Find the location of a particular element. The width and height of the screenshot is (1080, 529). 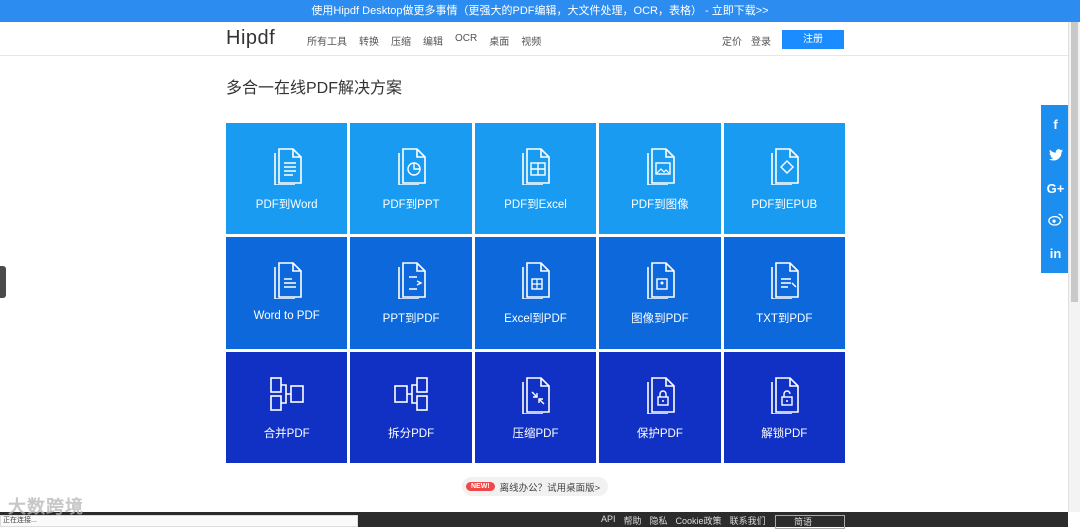

facebook-icon: f is located at coordinates (1055, 124).